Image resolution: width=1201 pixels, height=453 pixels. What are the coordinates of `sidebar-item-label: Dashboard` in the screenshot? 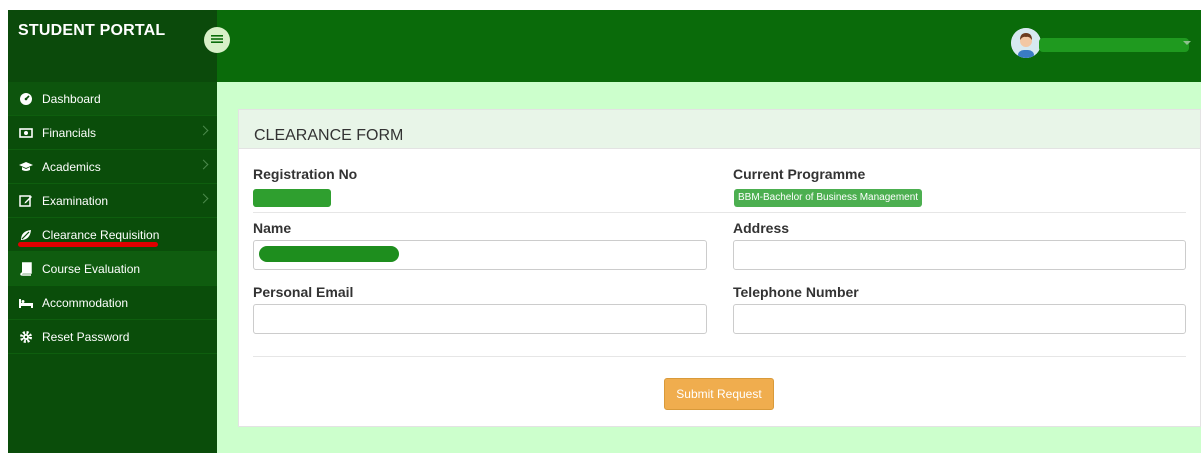 It's located at (71, 98).